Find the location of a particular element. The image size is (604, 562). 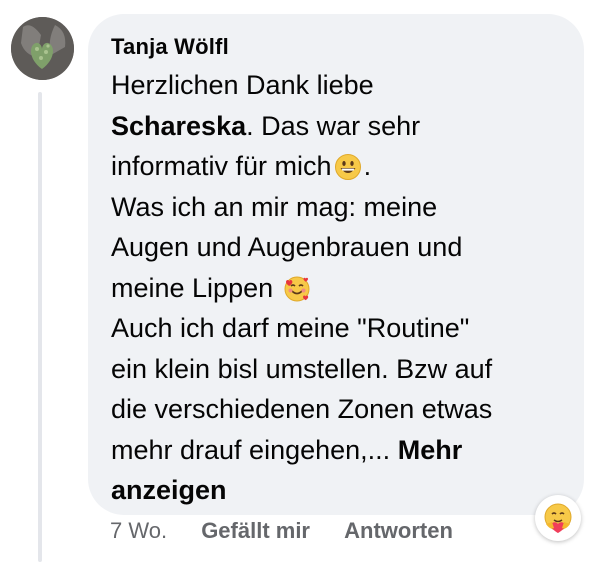

see-more-link: Mehr is located at coordinates (430, 450).